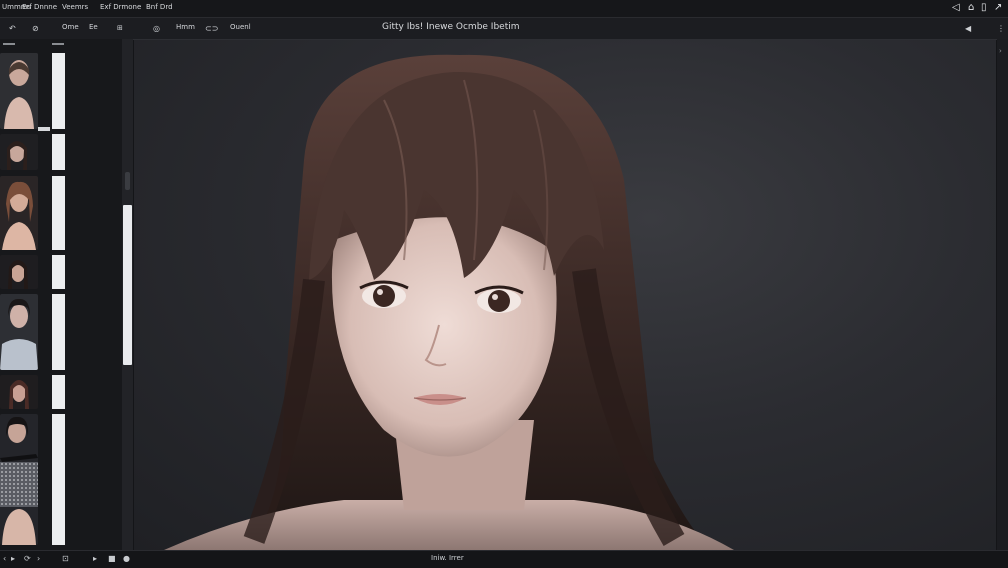 This screenshot has height=568, width=1008. I want to click on right-panel-collapsed: ›, so click(1002, 294).